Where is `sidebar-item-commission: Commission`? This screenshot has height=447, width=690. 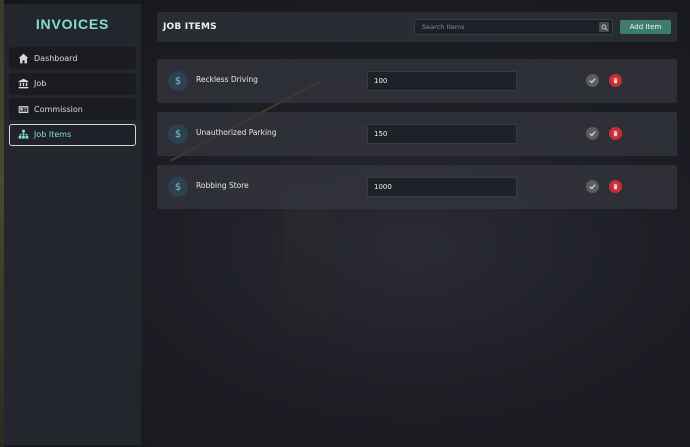 sidebar-item-commission: Commission is located at coordinates (72, 109).